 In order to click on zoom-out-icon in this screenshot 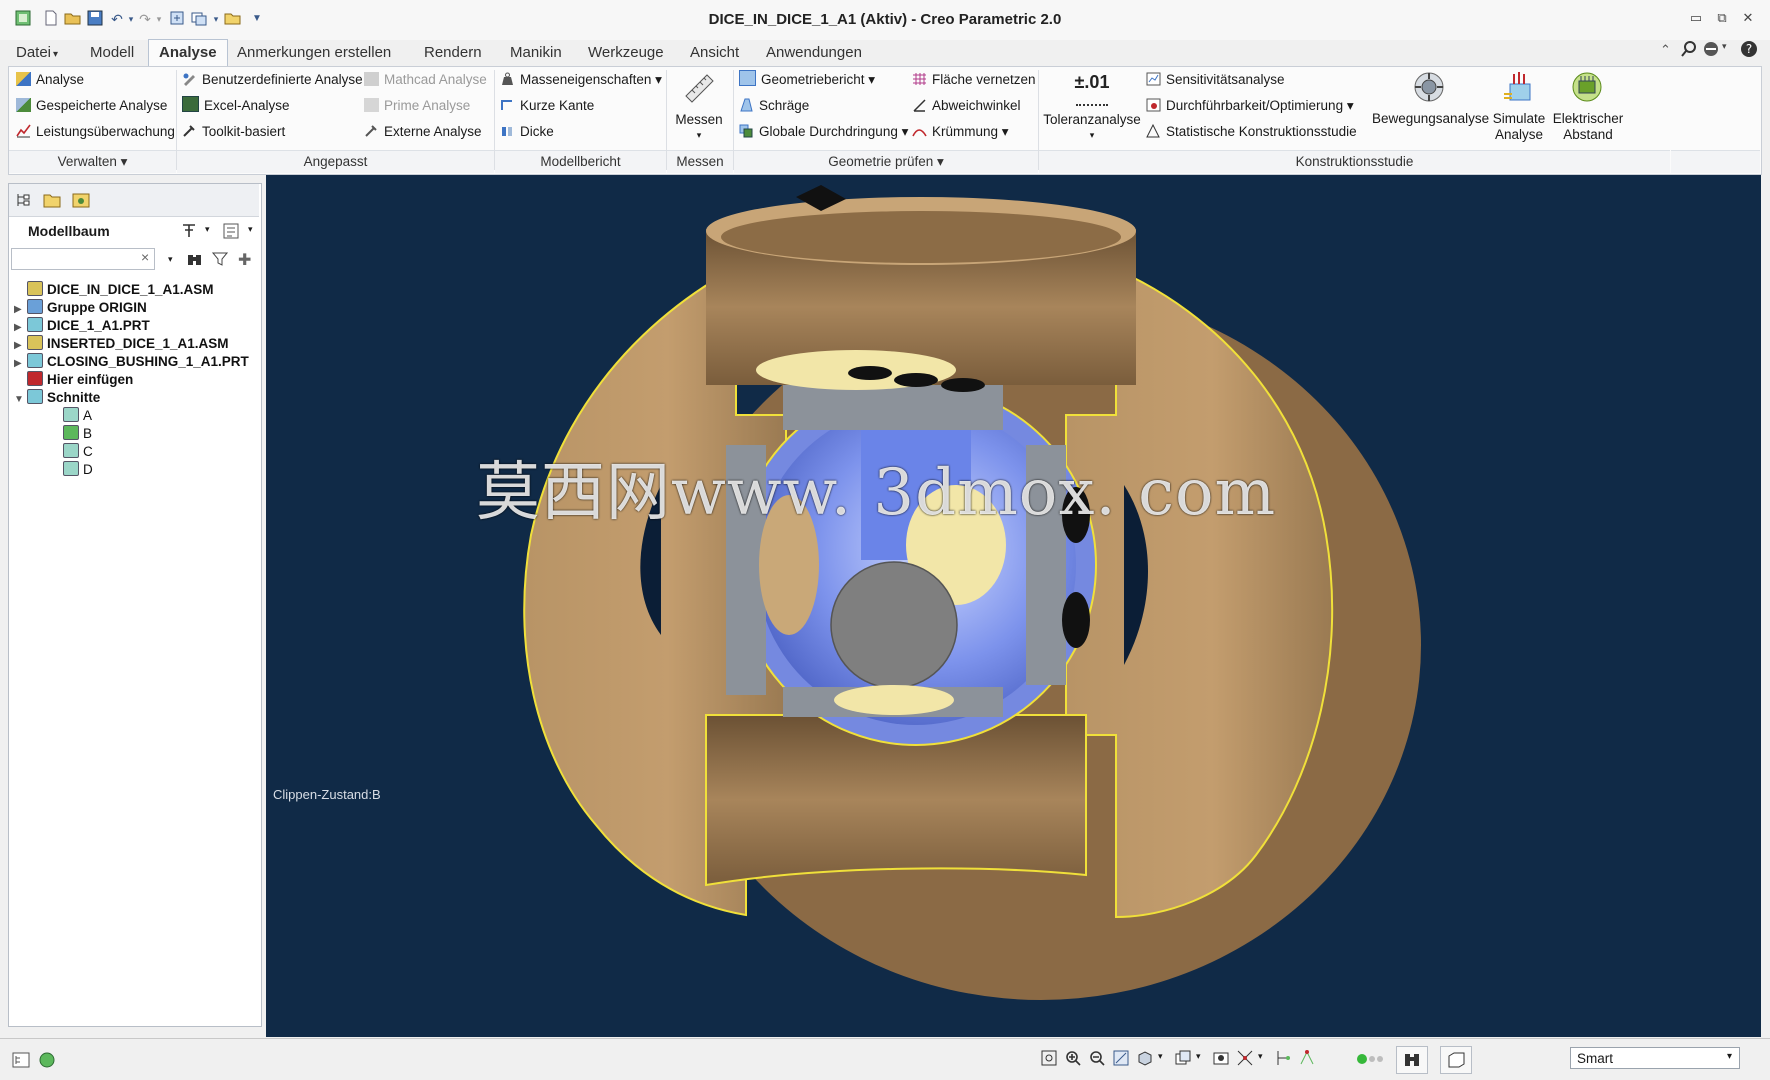, I will do `click(1097, 1059)`.